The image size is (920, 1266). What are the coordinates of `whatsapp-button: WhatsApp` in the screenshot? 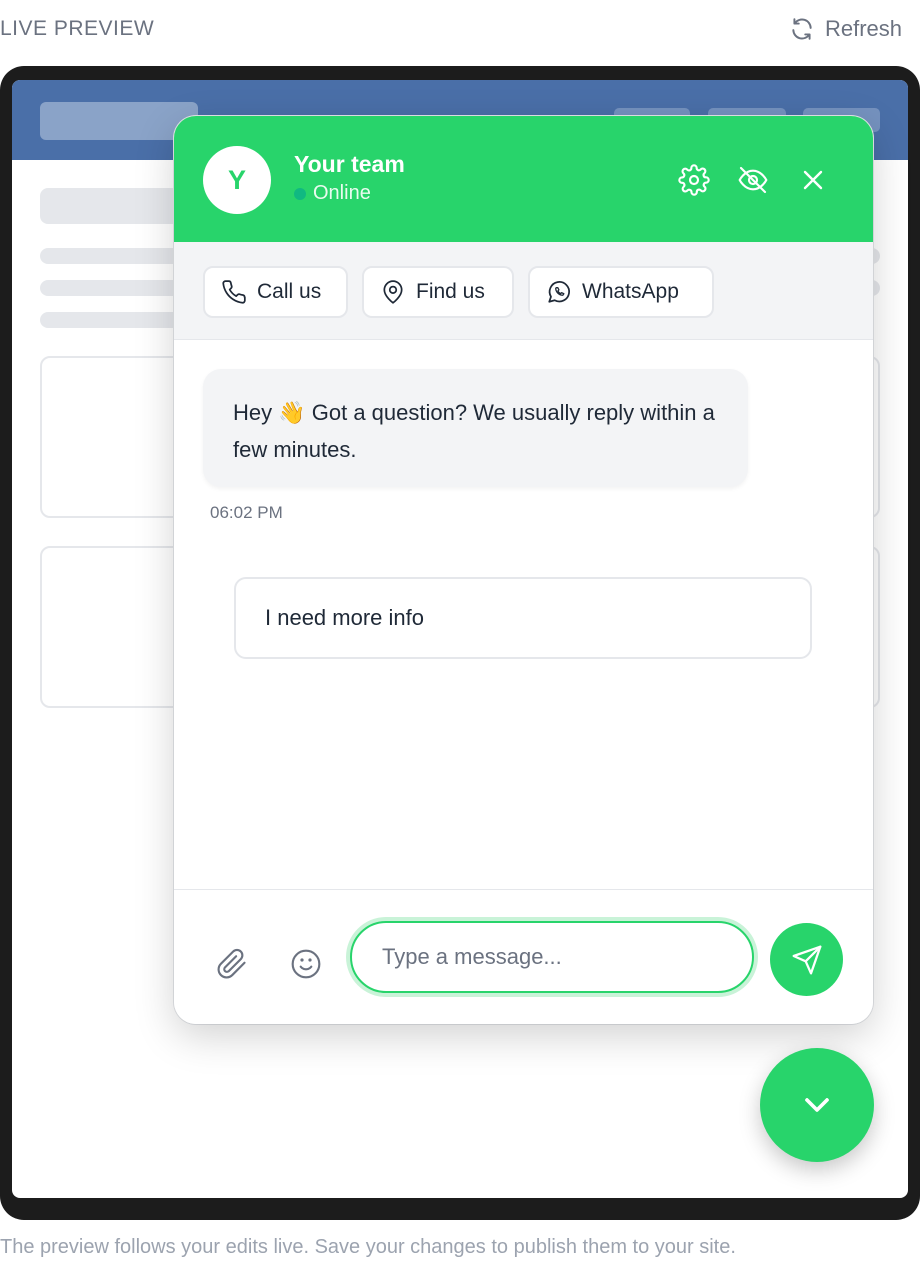 It's located at (621, 292).